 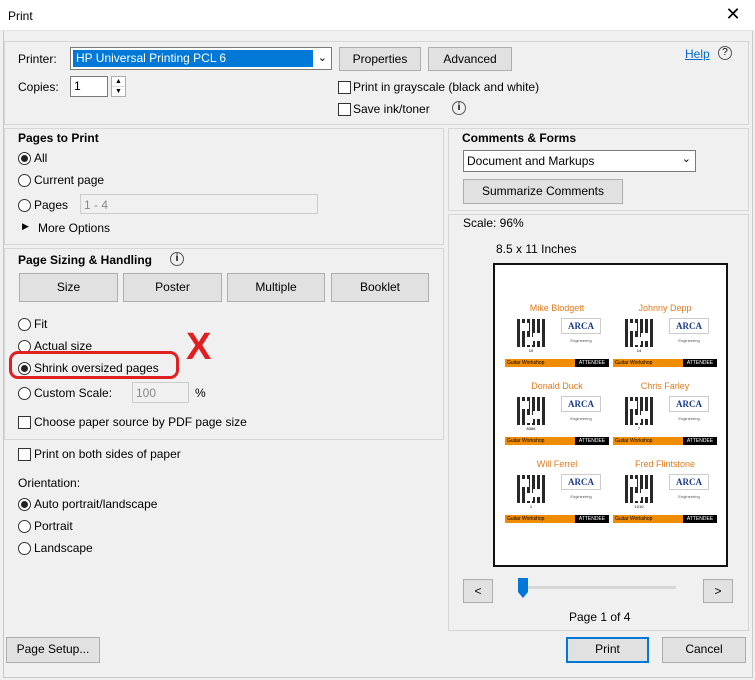 I want to click on copies-stepper: ▲ ▼, so click(x=118, y=86).